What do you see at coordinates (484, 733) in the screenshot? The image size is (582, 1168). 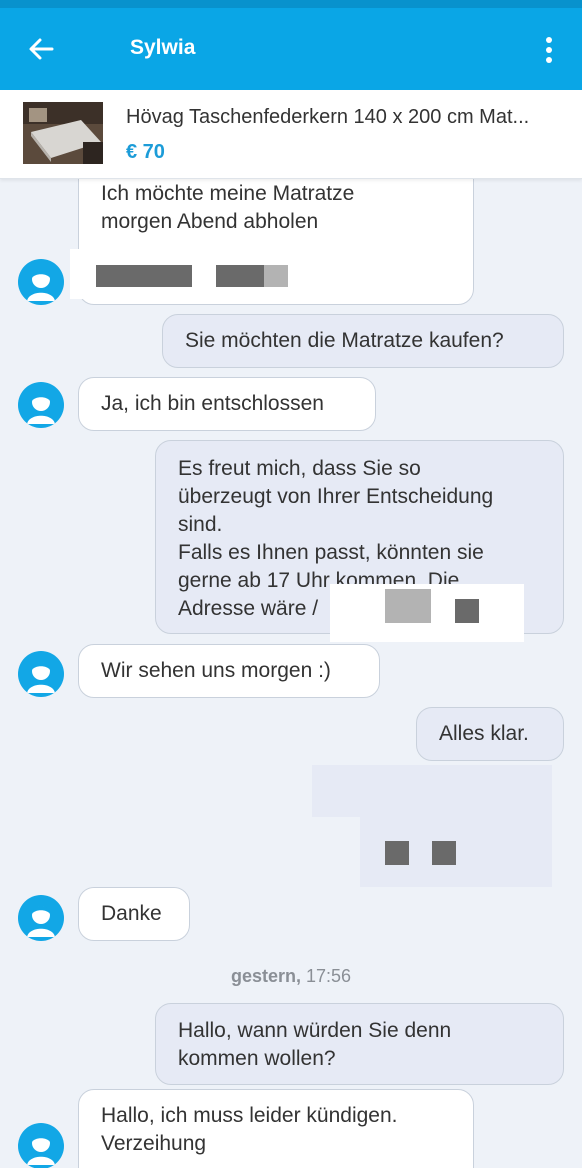 I see `message-text: Alles klar.` at bounding box center [484, 733].